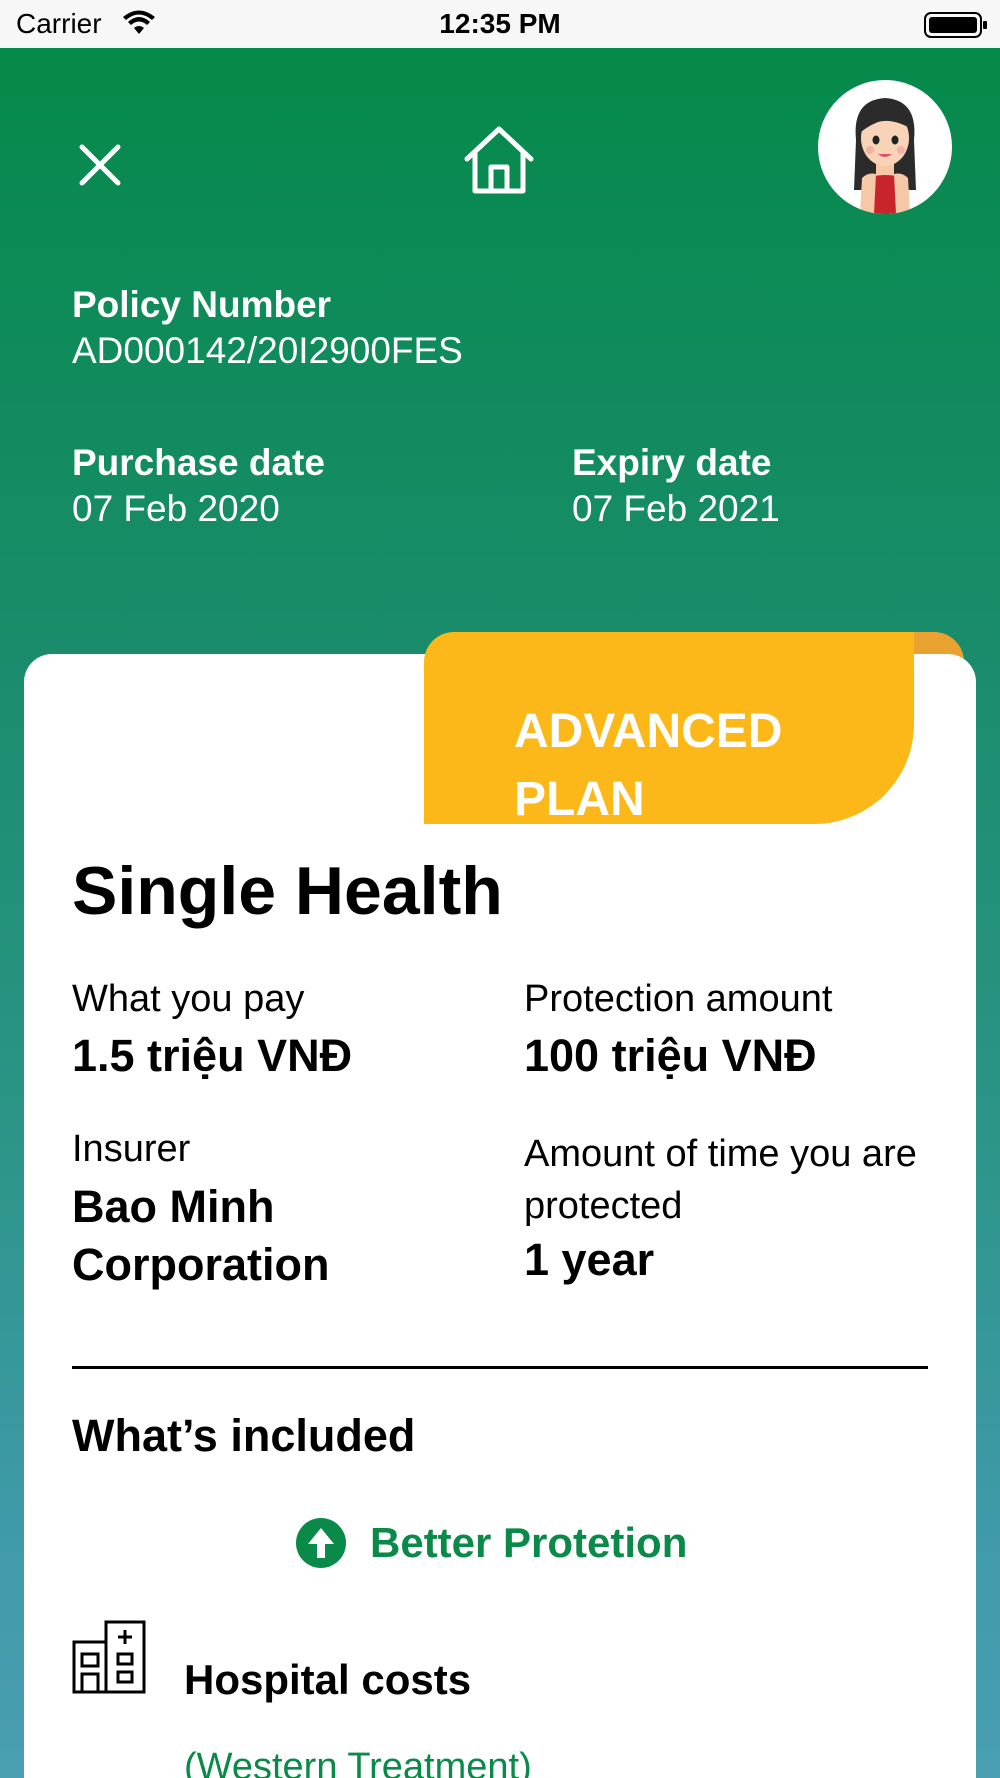  I want to click on close-icon, so click(100, 165).